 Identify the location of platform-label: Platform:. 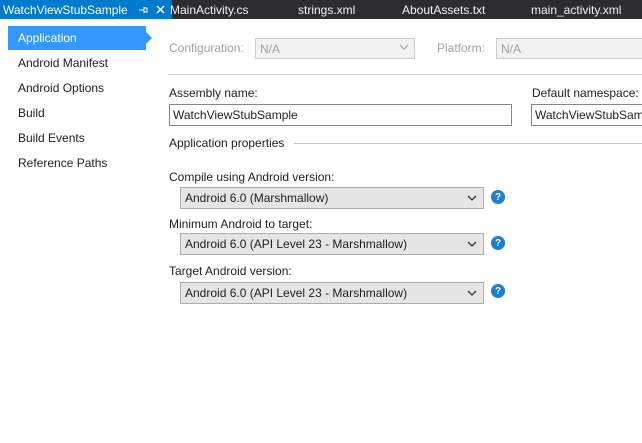
(461, 48).